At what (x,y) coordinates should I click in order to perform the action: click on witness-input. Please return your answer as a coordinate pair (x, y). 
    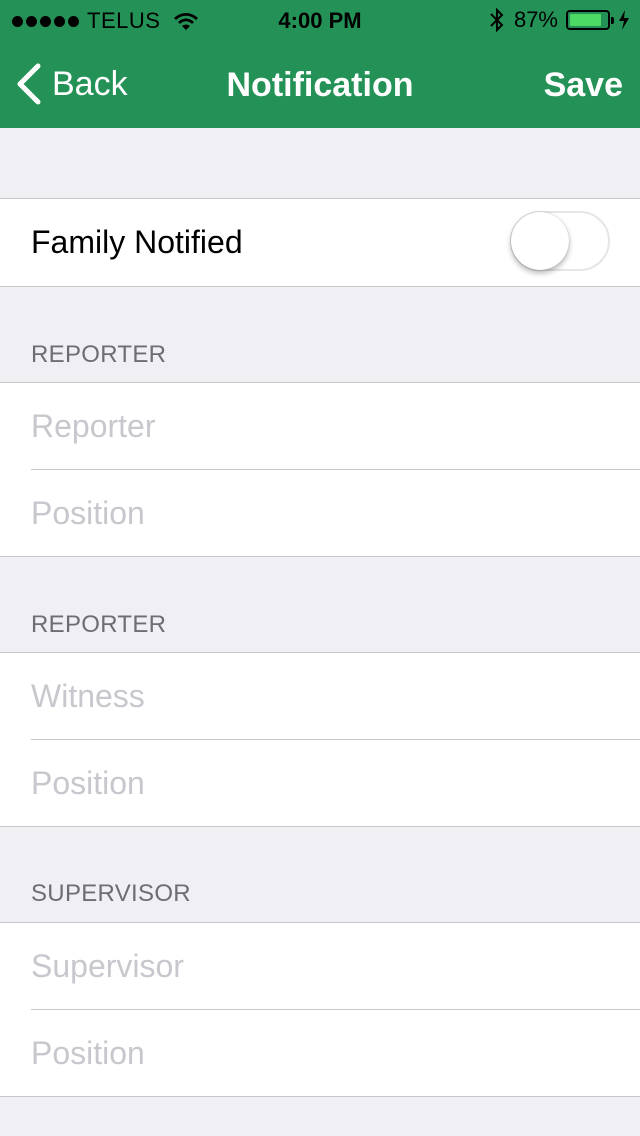
    Looking at the image, I should click on (321, 696).